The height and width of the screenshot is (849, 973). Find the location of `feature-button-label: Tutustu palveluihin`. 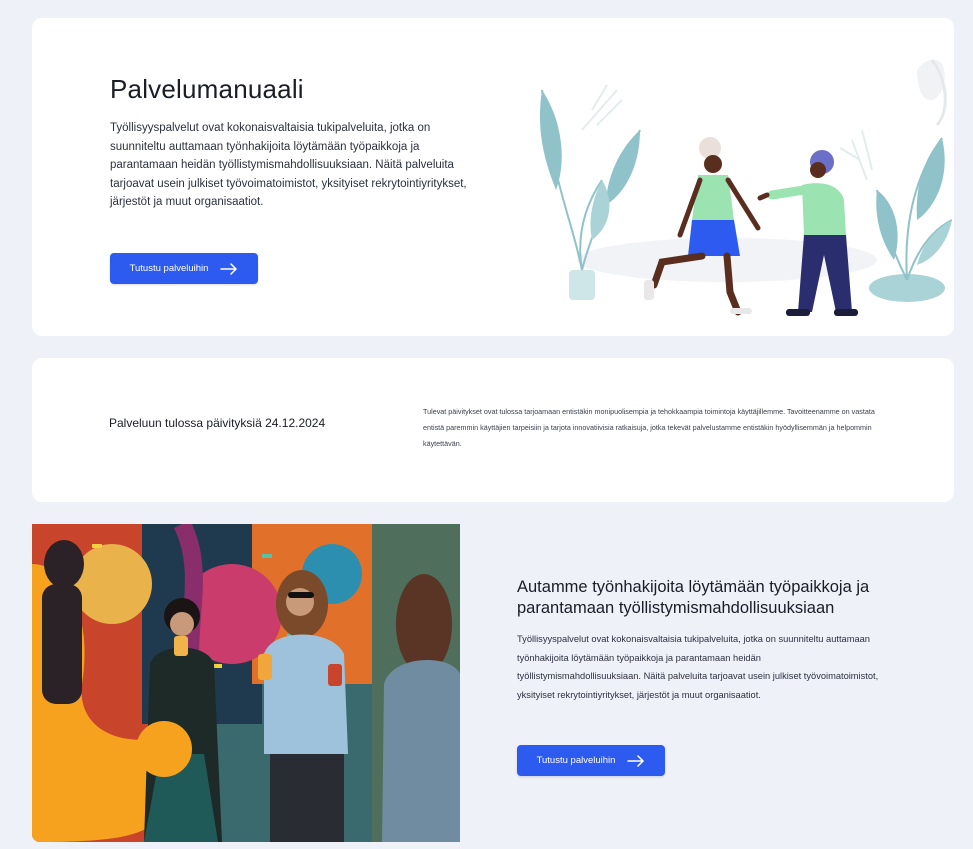

feature-button-label: Tutustu palveluihin is located at coordinates (576, 760).